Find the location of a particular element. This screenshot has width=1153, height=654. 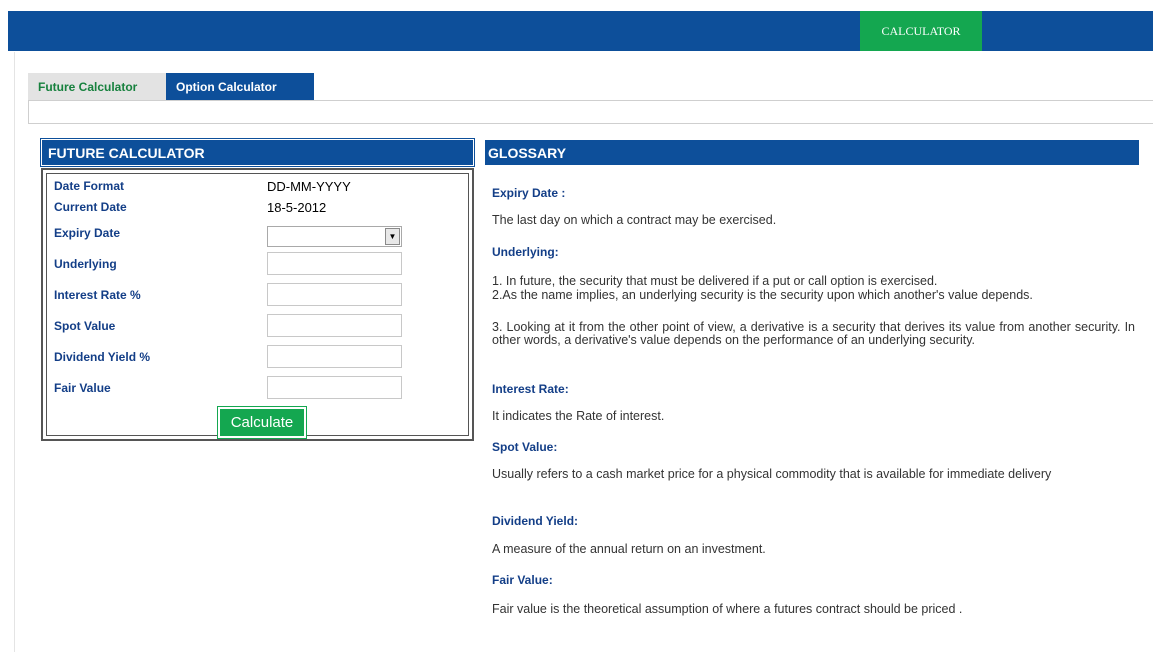

current-date-value: 18-5-2012 is located at coordinates (297, 207).